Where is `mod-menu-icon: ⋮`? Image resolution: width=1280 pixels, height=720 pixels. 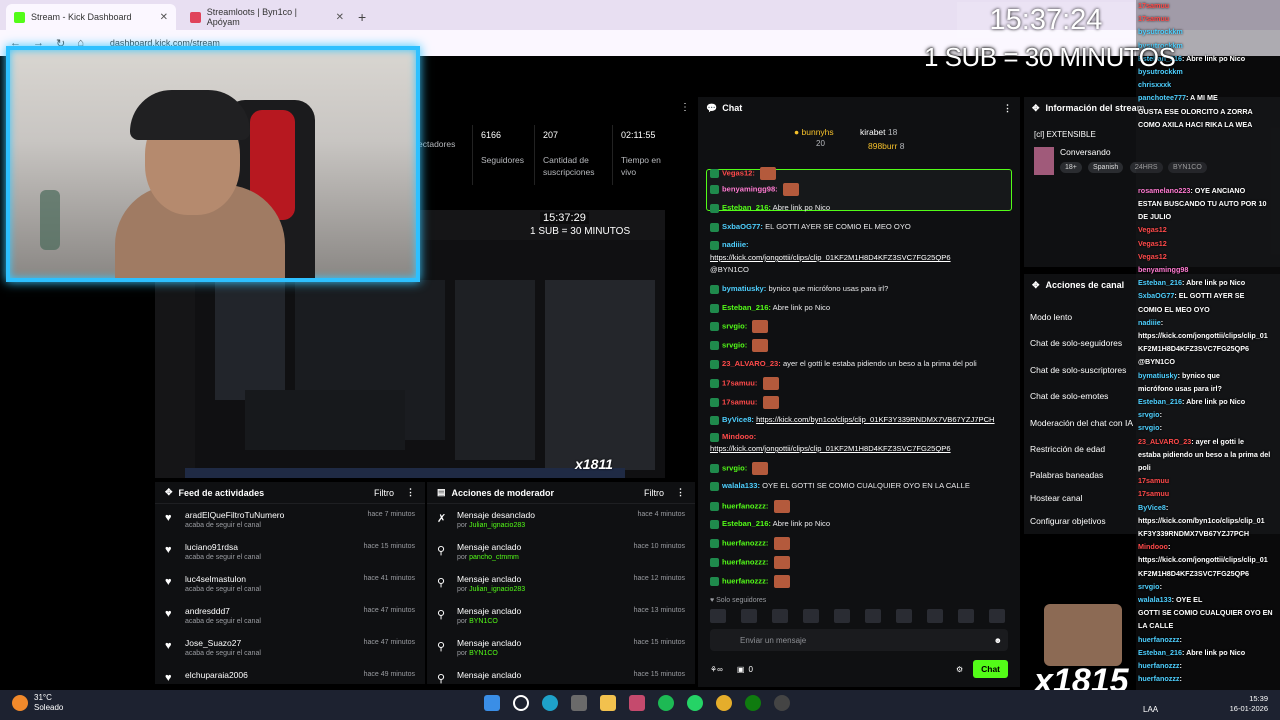
mod-menu-icon: ⋮ is located at coordinates (680, 492).